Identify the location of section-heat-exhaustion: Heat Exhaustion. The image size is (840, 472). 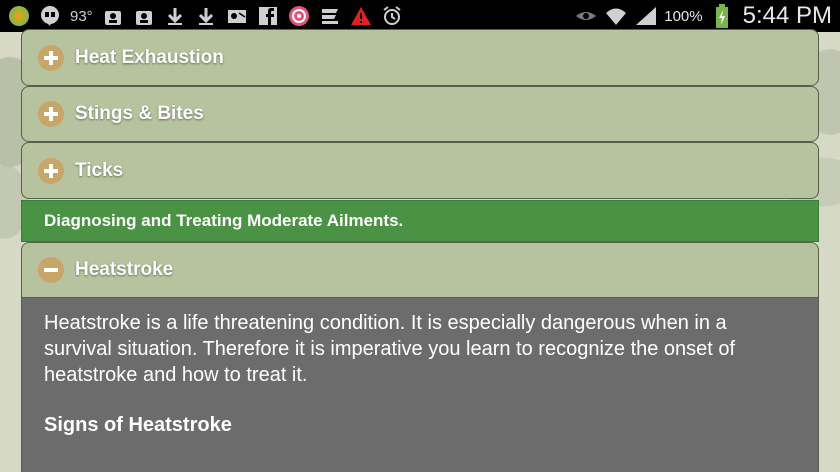
(420, 57).